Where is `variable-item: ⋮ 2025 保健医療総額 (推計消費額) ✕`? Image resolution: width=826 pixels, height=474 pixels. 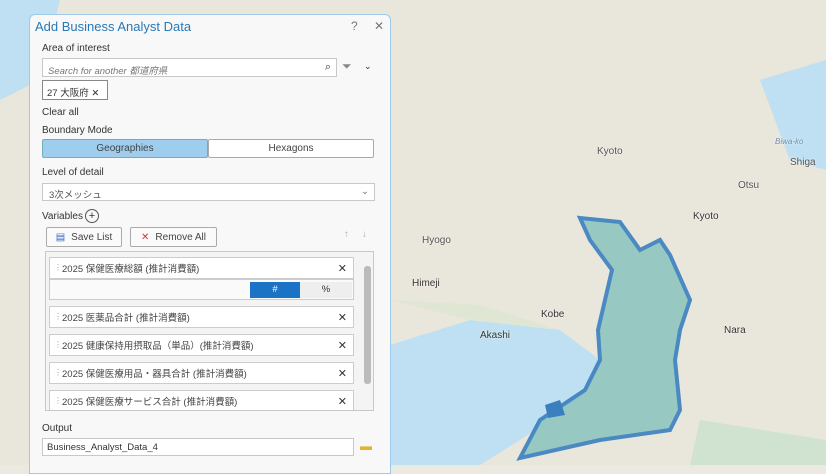
variable-item: ⋮ 2025 保健医療総額 (推計消費額) ✕ is located at coordinates (201, 268).